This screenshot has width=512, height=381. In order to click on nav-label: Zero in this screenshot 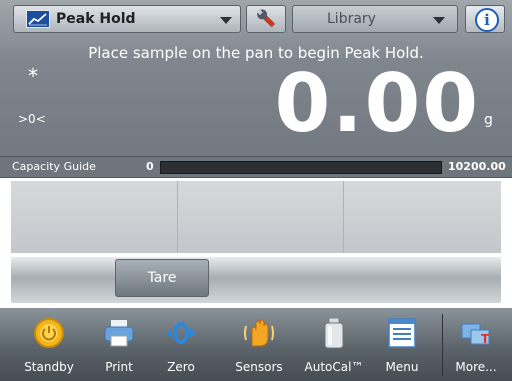, I will do `click(181, 367)`.